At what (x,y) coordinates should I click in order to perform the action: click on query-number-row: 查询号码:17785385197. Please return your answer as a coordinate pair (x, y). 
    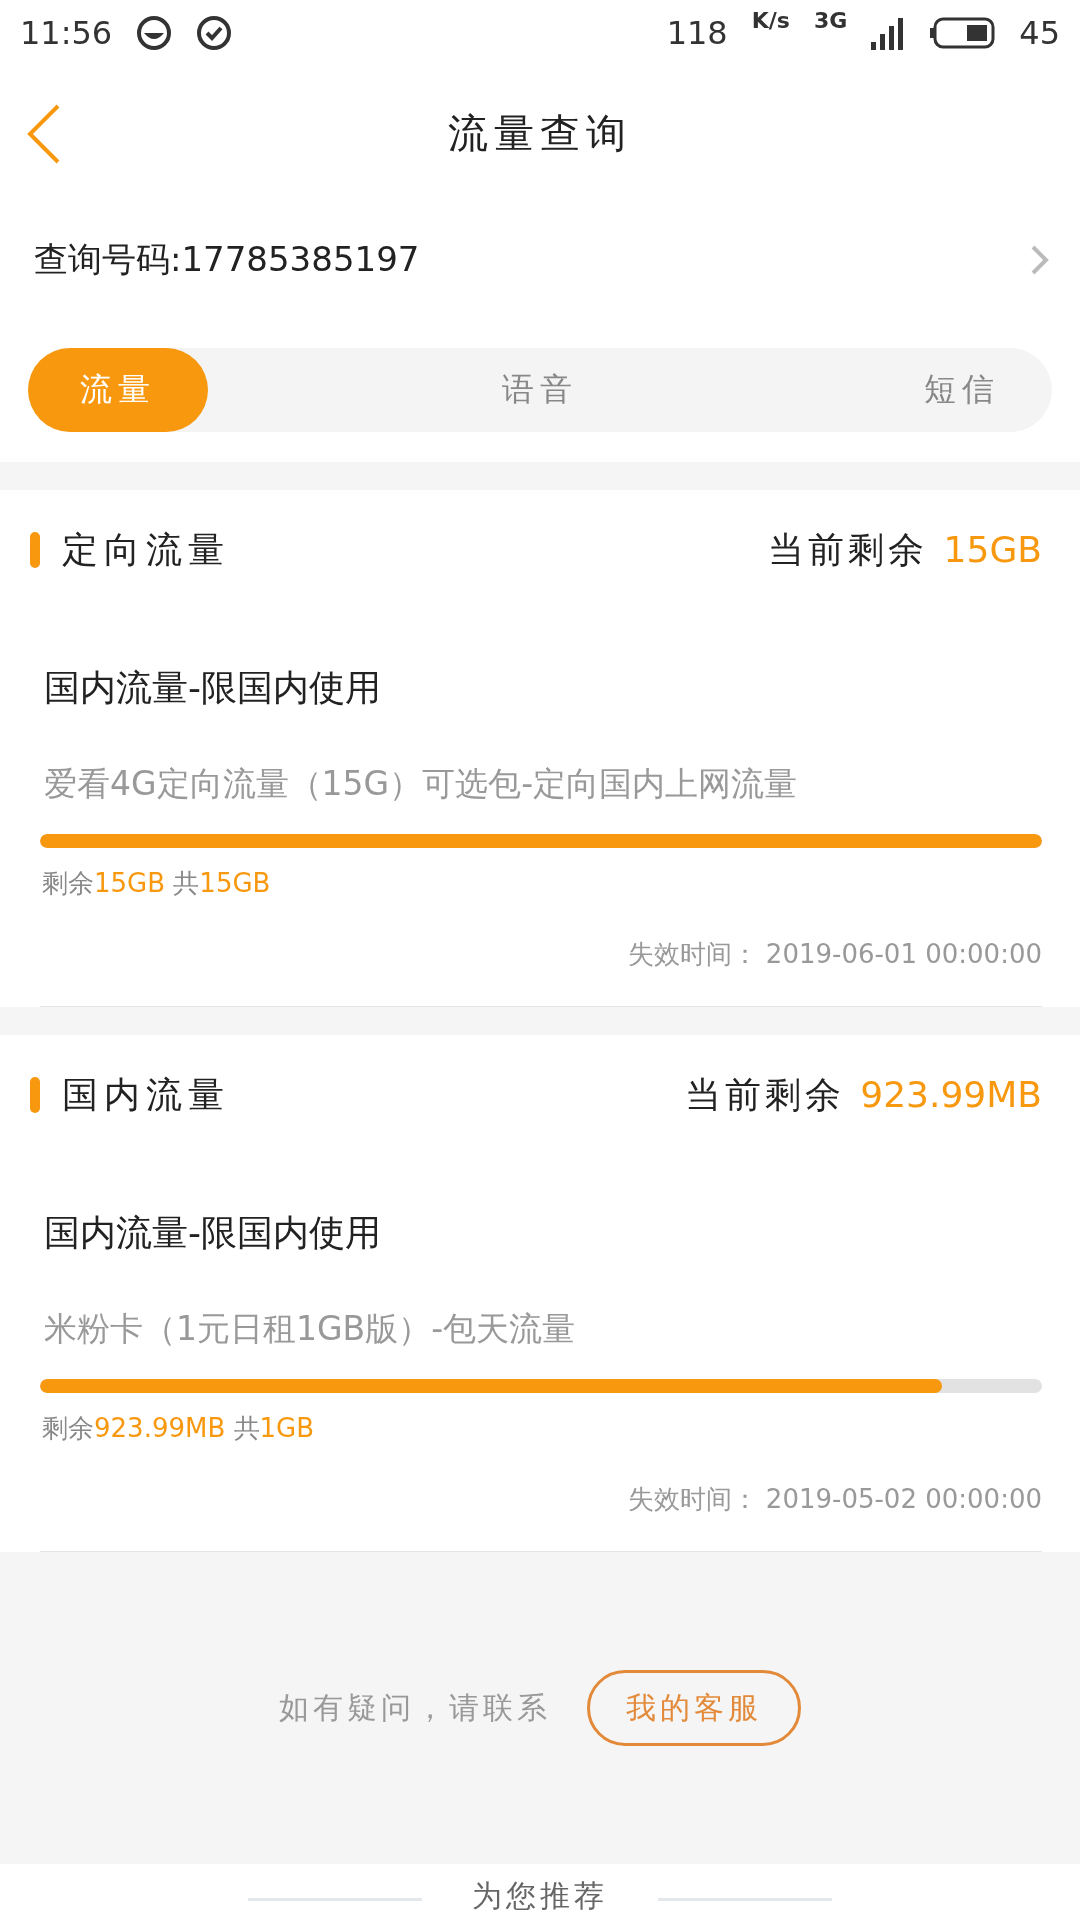
    Looking at the image, I should click on (540, 260).